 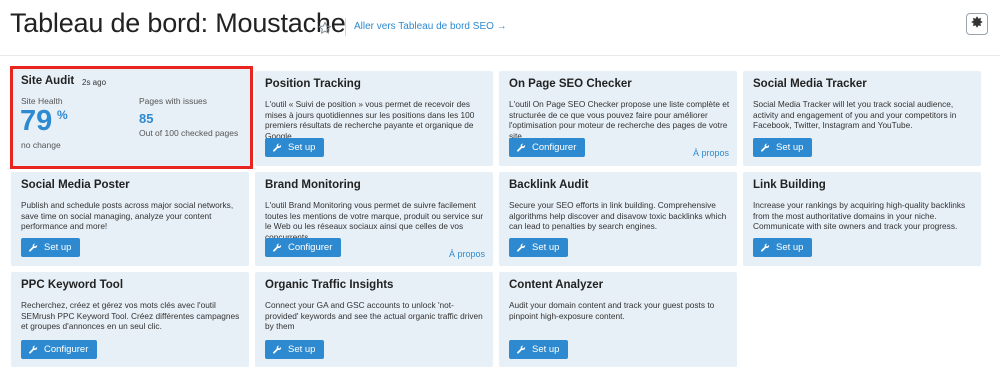 I want to click on page-title: Tableau de bord: Moustache, so click(x=178, y=23).